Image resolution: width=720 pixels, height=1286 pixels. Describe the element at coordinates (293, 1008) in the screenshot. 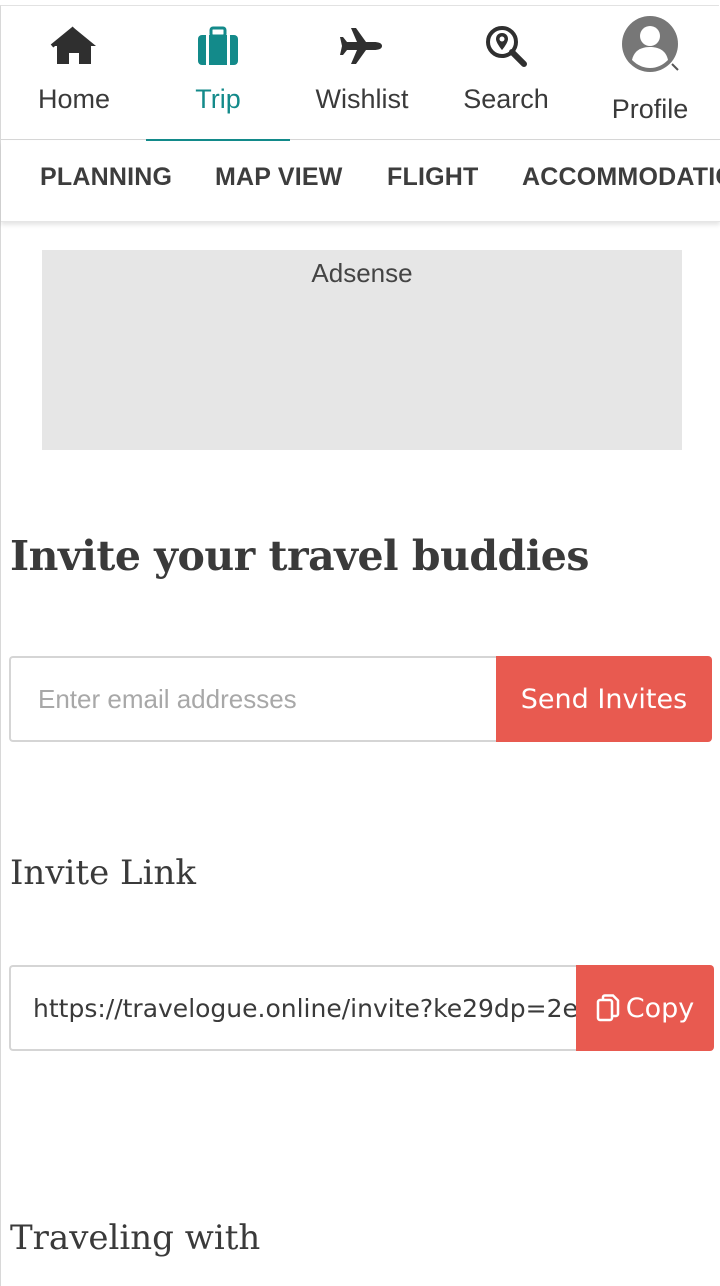

I see `invite-link-field` at that location.